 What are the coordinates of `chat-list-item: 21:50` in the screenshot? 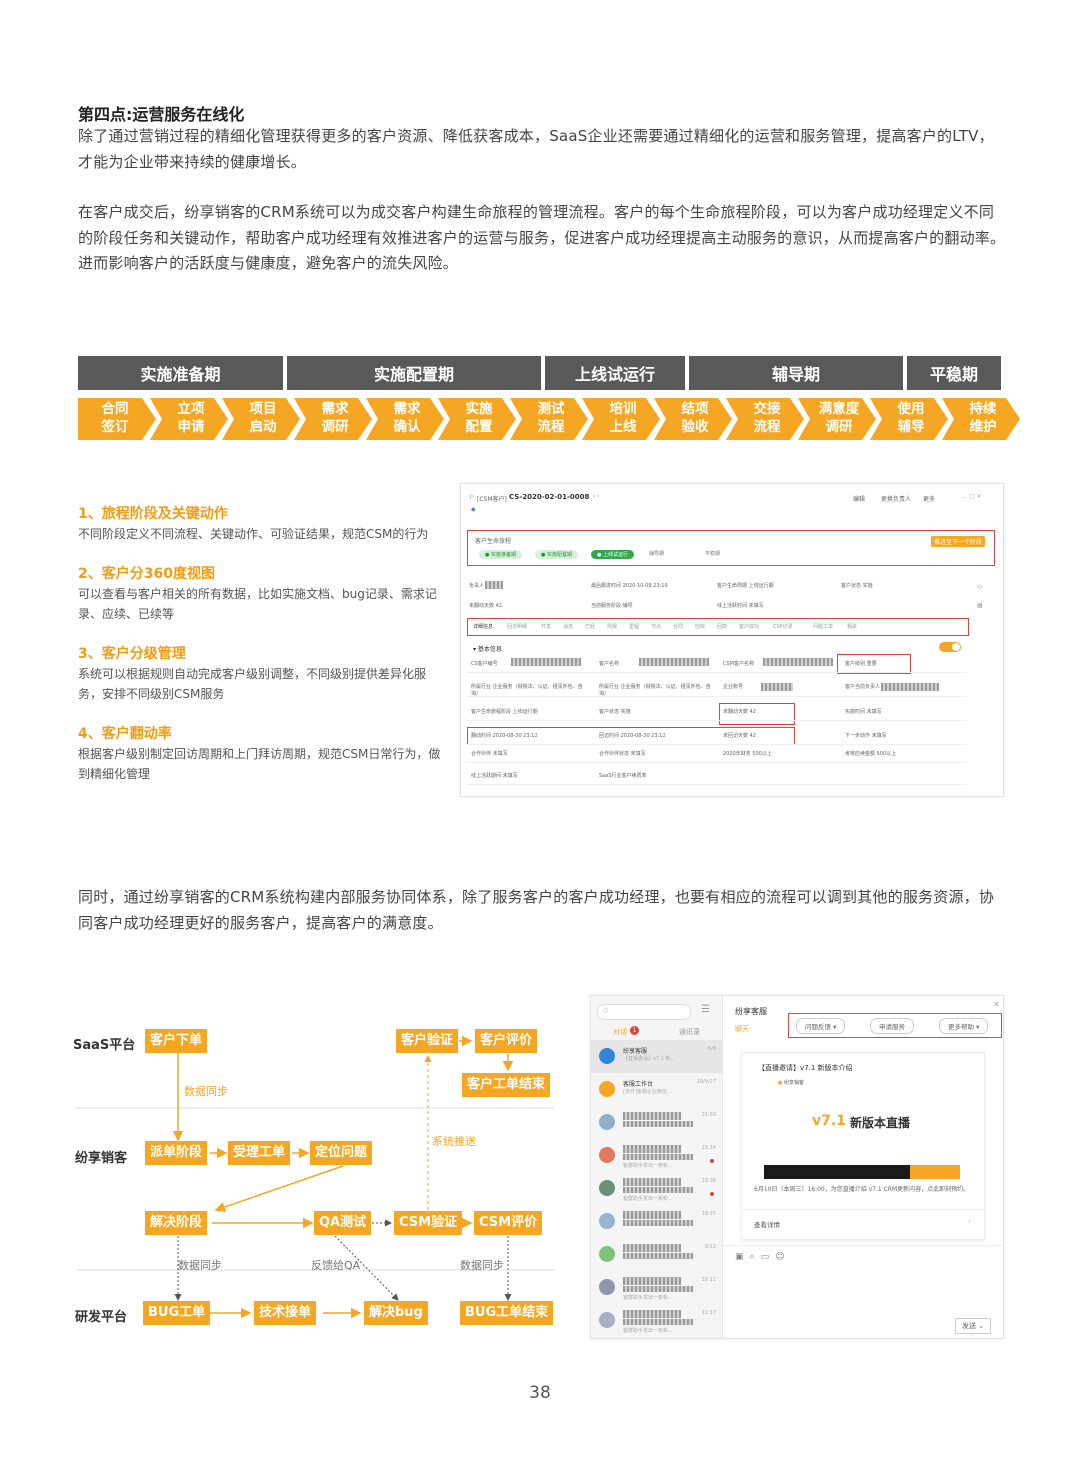 It's located at (656, 1122).